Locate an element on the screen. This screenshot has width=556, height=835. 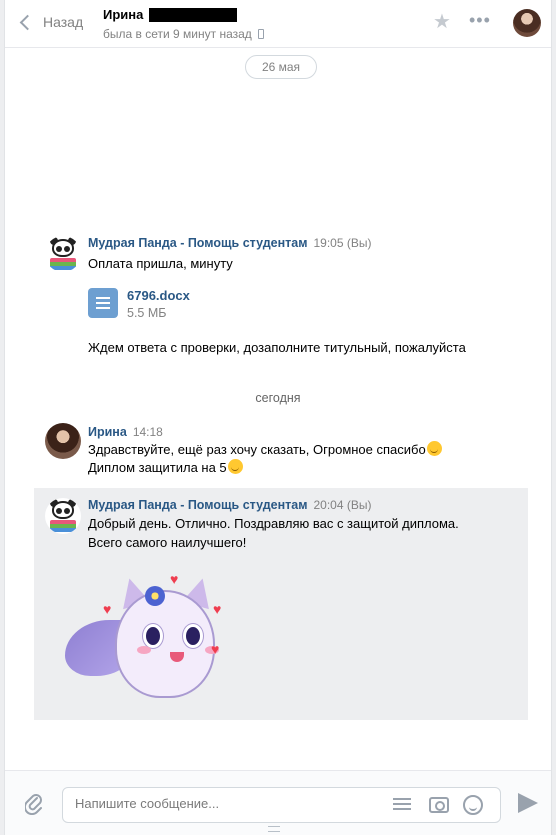
back-button: Назад is located at coordinates (51, 22).